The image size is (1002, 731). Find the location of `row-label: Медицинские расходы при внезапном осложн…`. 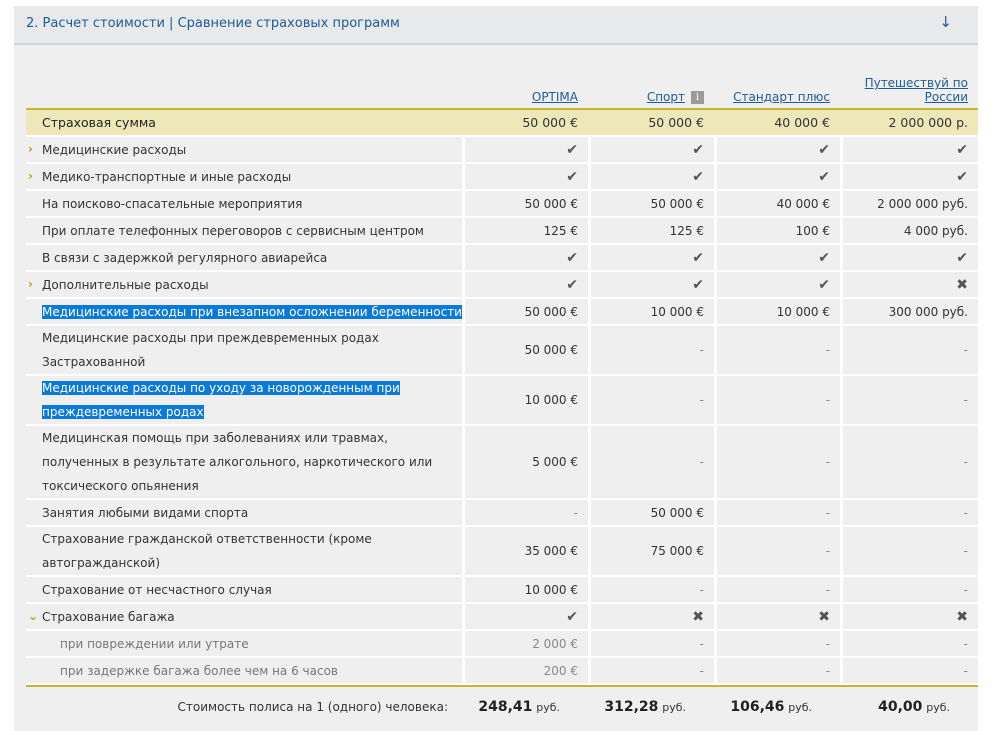

row-label: Медицинские расходы при внезапном осложн… is located at coordinates (252, 311).